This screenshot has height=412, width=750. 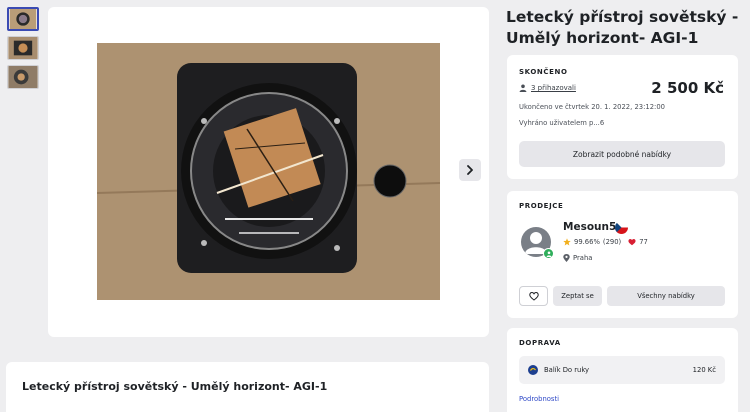 What do you see at coordinates (567, 242) in the screenshot?
I see `star-icon` at bounding box center [567, 242].